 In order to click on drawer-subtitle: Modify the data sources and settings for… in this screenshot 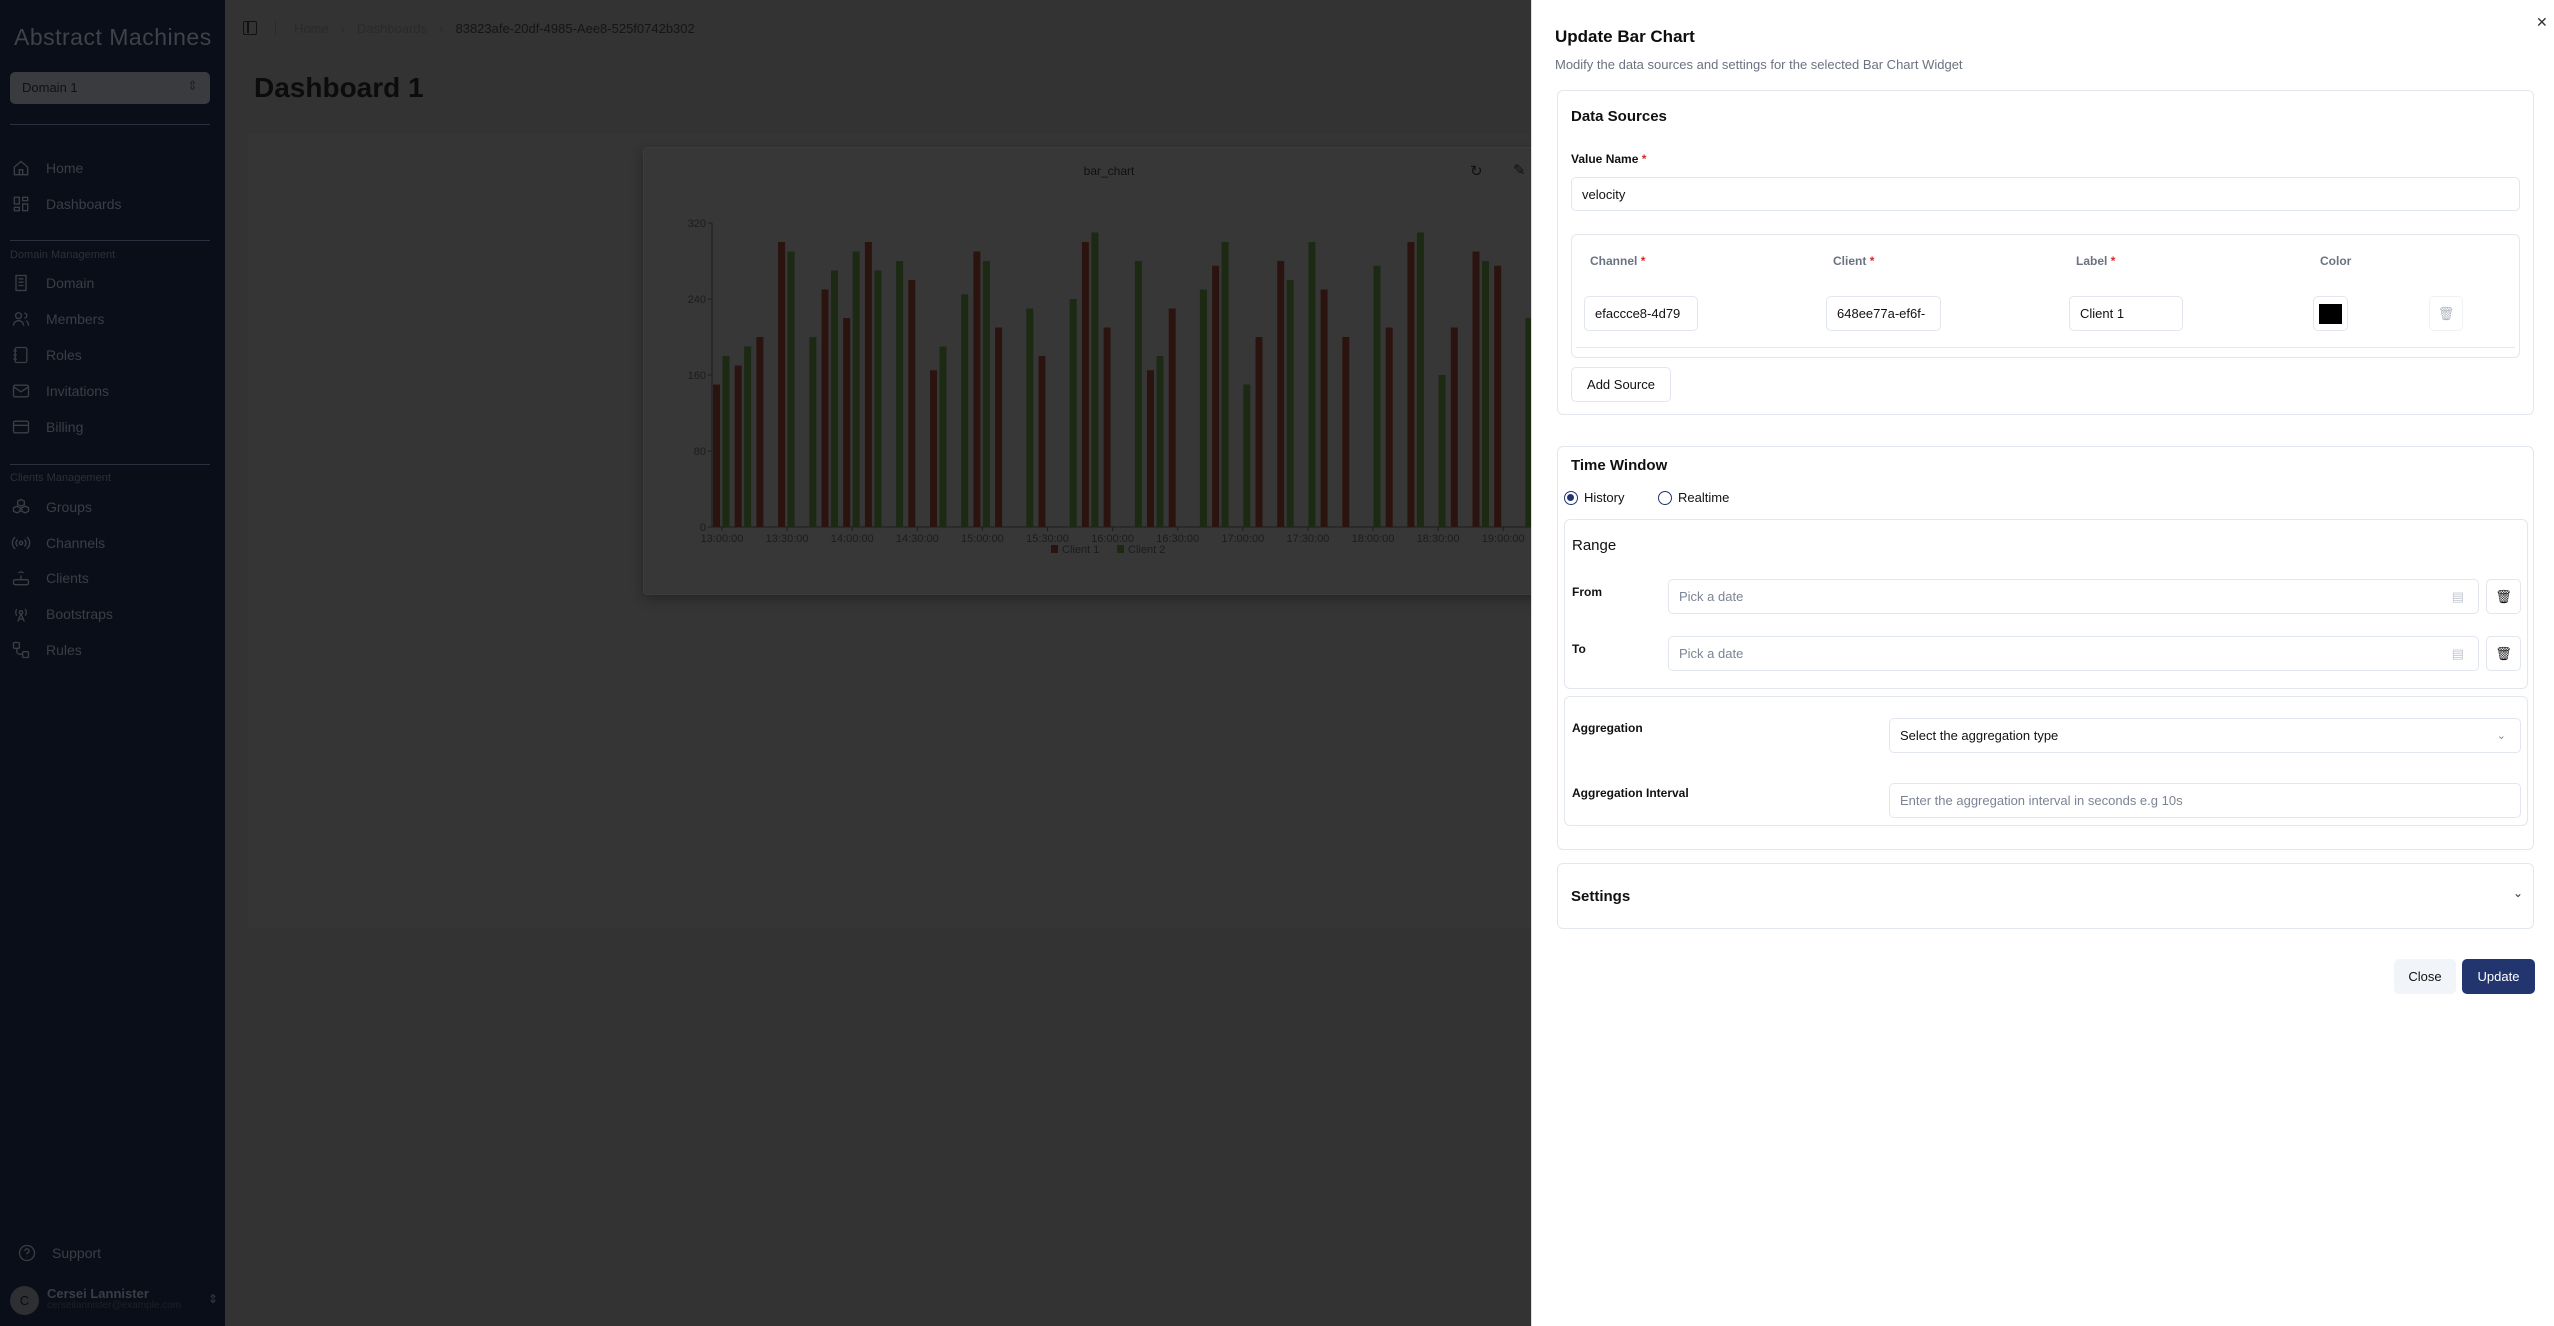, I will do `click(1759, 64)`.